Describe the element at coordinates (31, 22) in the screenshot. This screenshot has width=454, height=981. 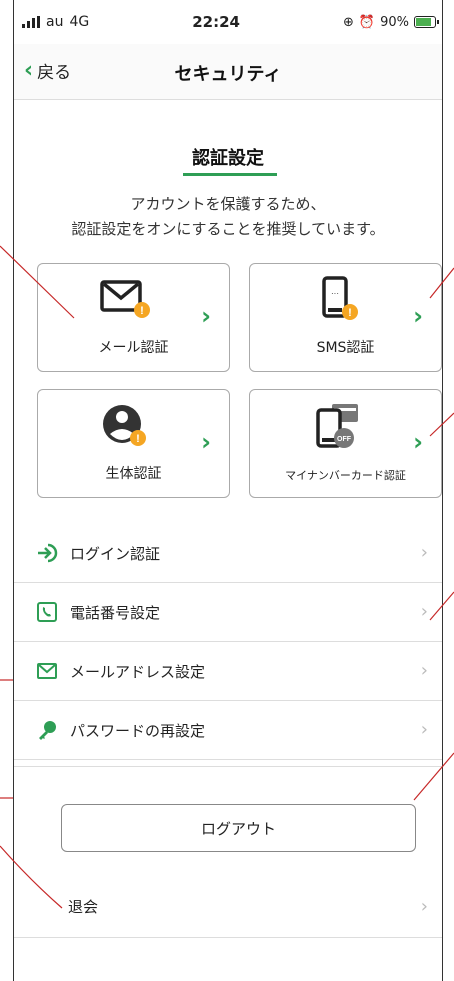
I see `signal-icon` at that location.